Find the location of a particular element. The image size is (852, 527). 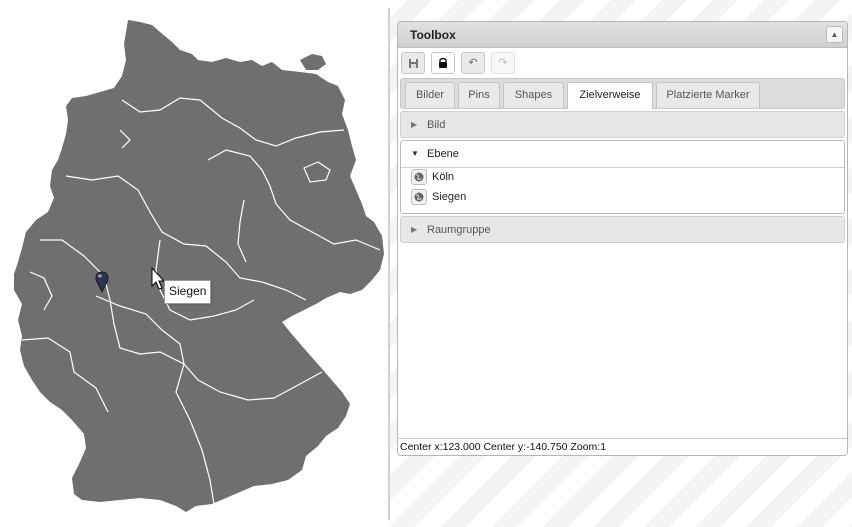

section-raumgruppe-header: ▶ Raumgruppe is located at coordinates (622, 229).